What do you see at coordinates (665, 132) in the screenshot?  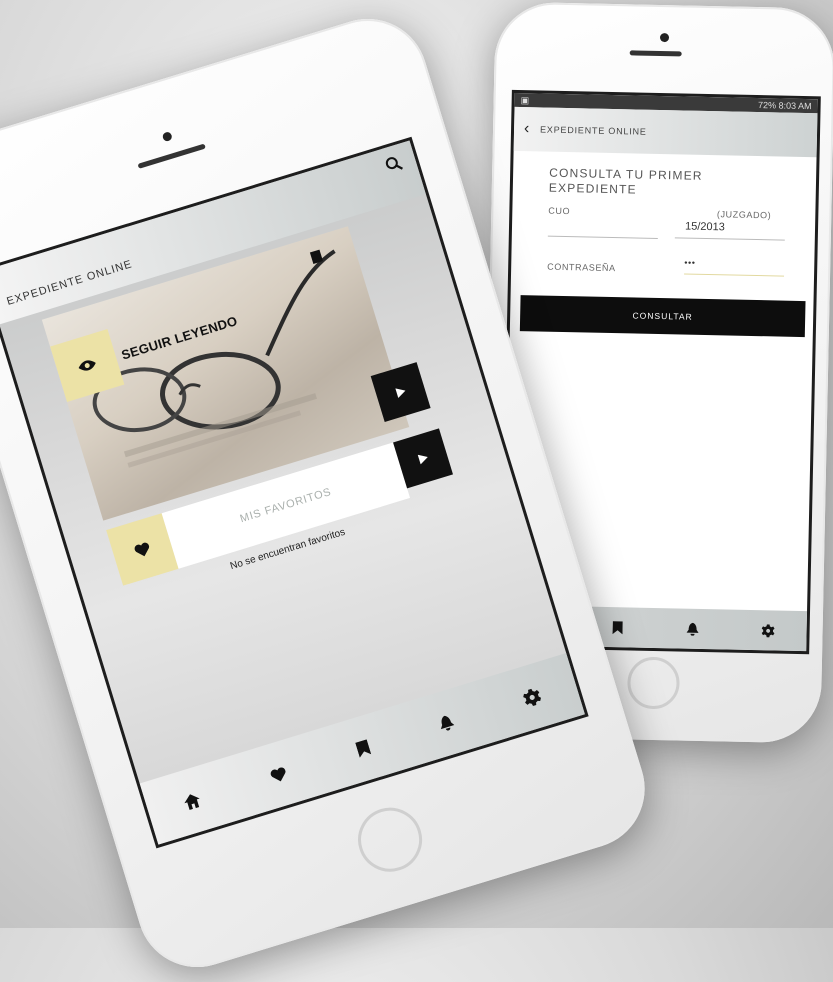 I see `app-header: ‹ EXPEDIENTE ONLINE` at bounding box center [665, 132].